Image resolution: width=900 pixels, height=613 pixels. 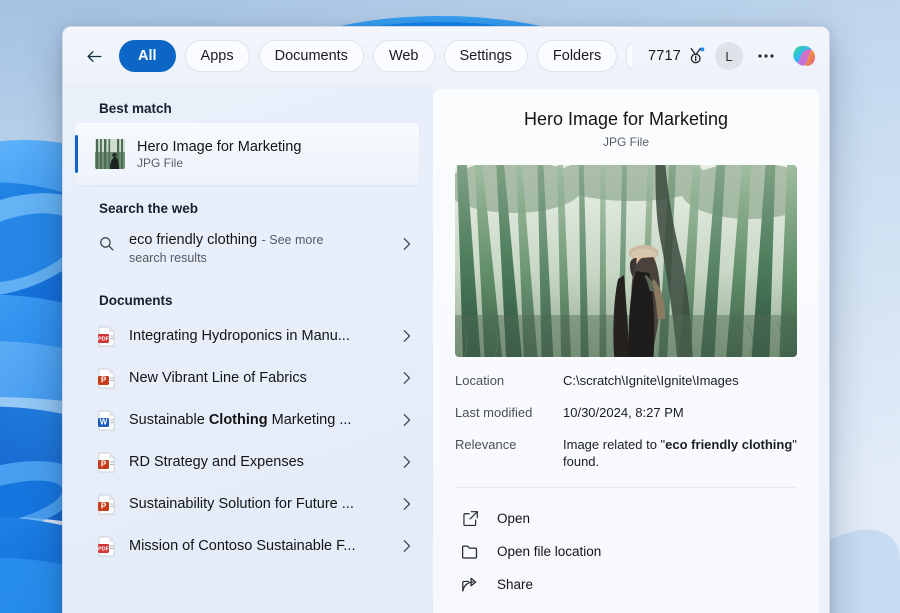 I want to click on document-result-row: P RD Strategy and Expenses, so click(x=247, y=462).